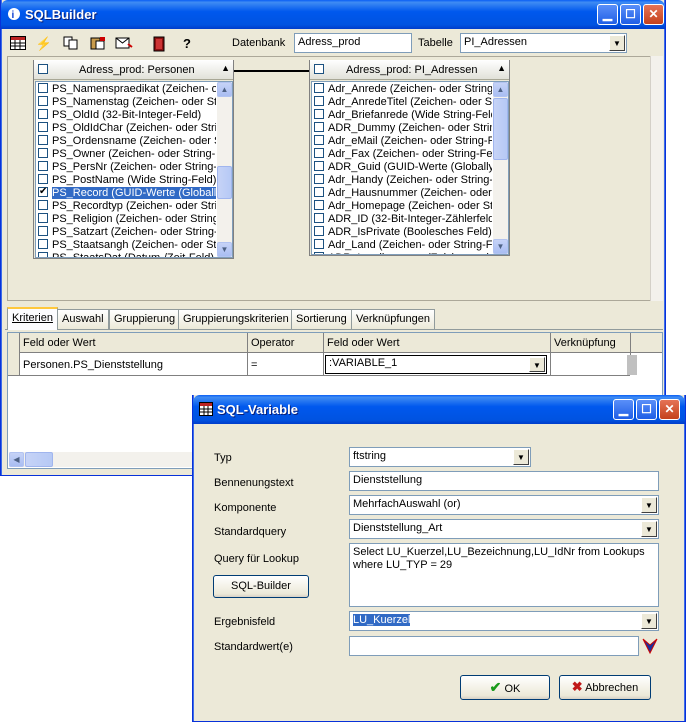 Image resolution: width=686 pixels, height=722 pixels. I want to click on lookup-arrow-icon, so click(650, 646).